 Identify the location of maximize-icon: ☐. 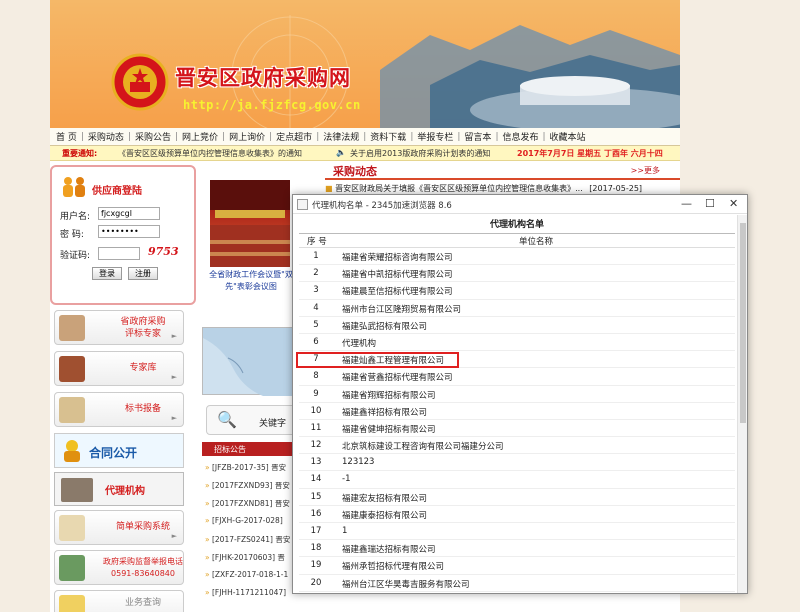
(710, 203).